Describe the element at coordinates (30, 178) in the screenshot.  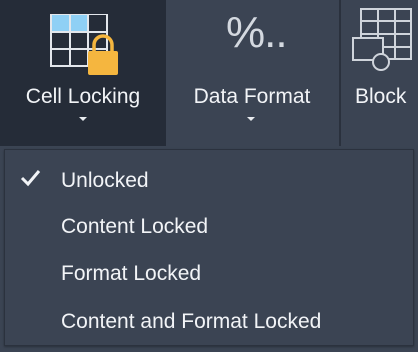
I see `checkmark-icon` at that location.